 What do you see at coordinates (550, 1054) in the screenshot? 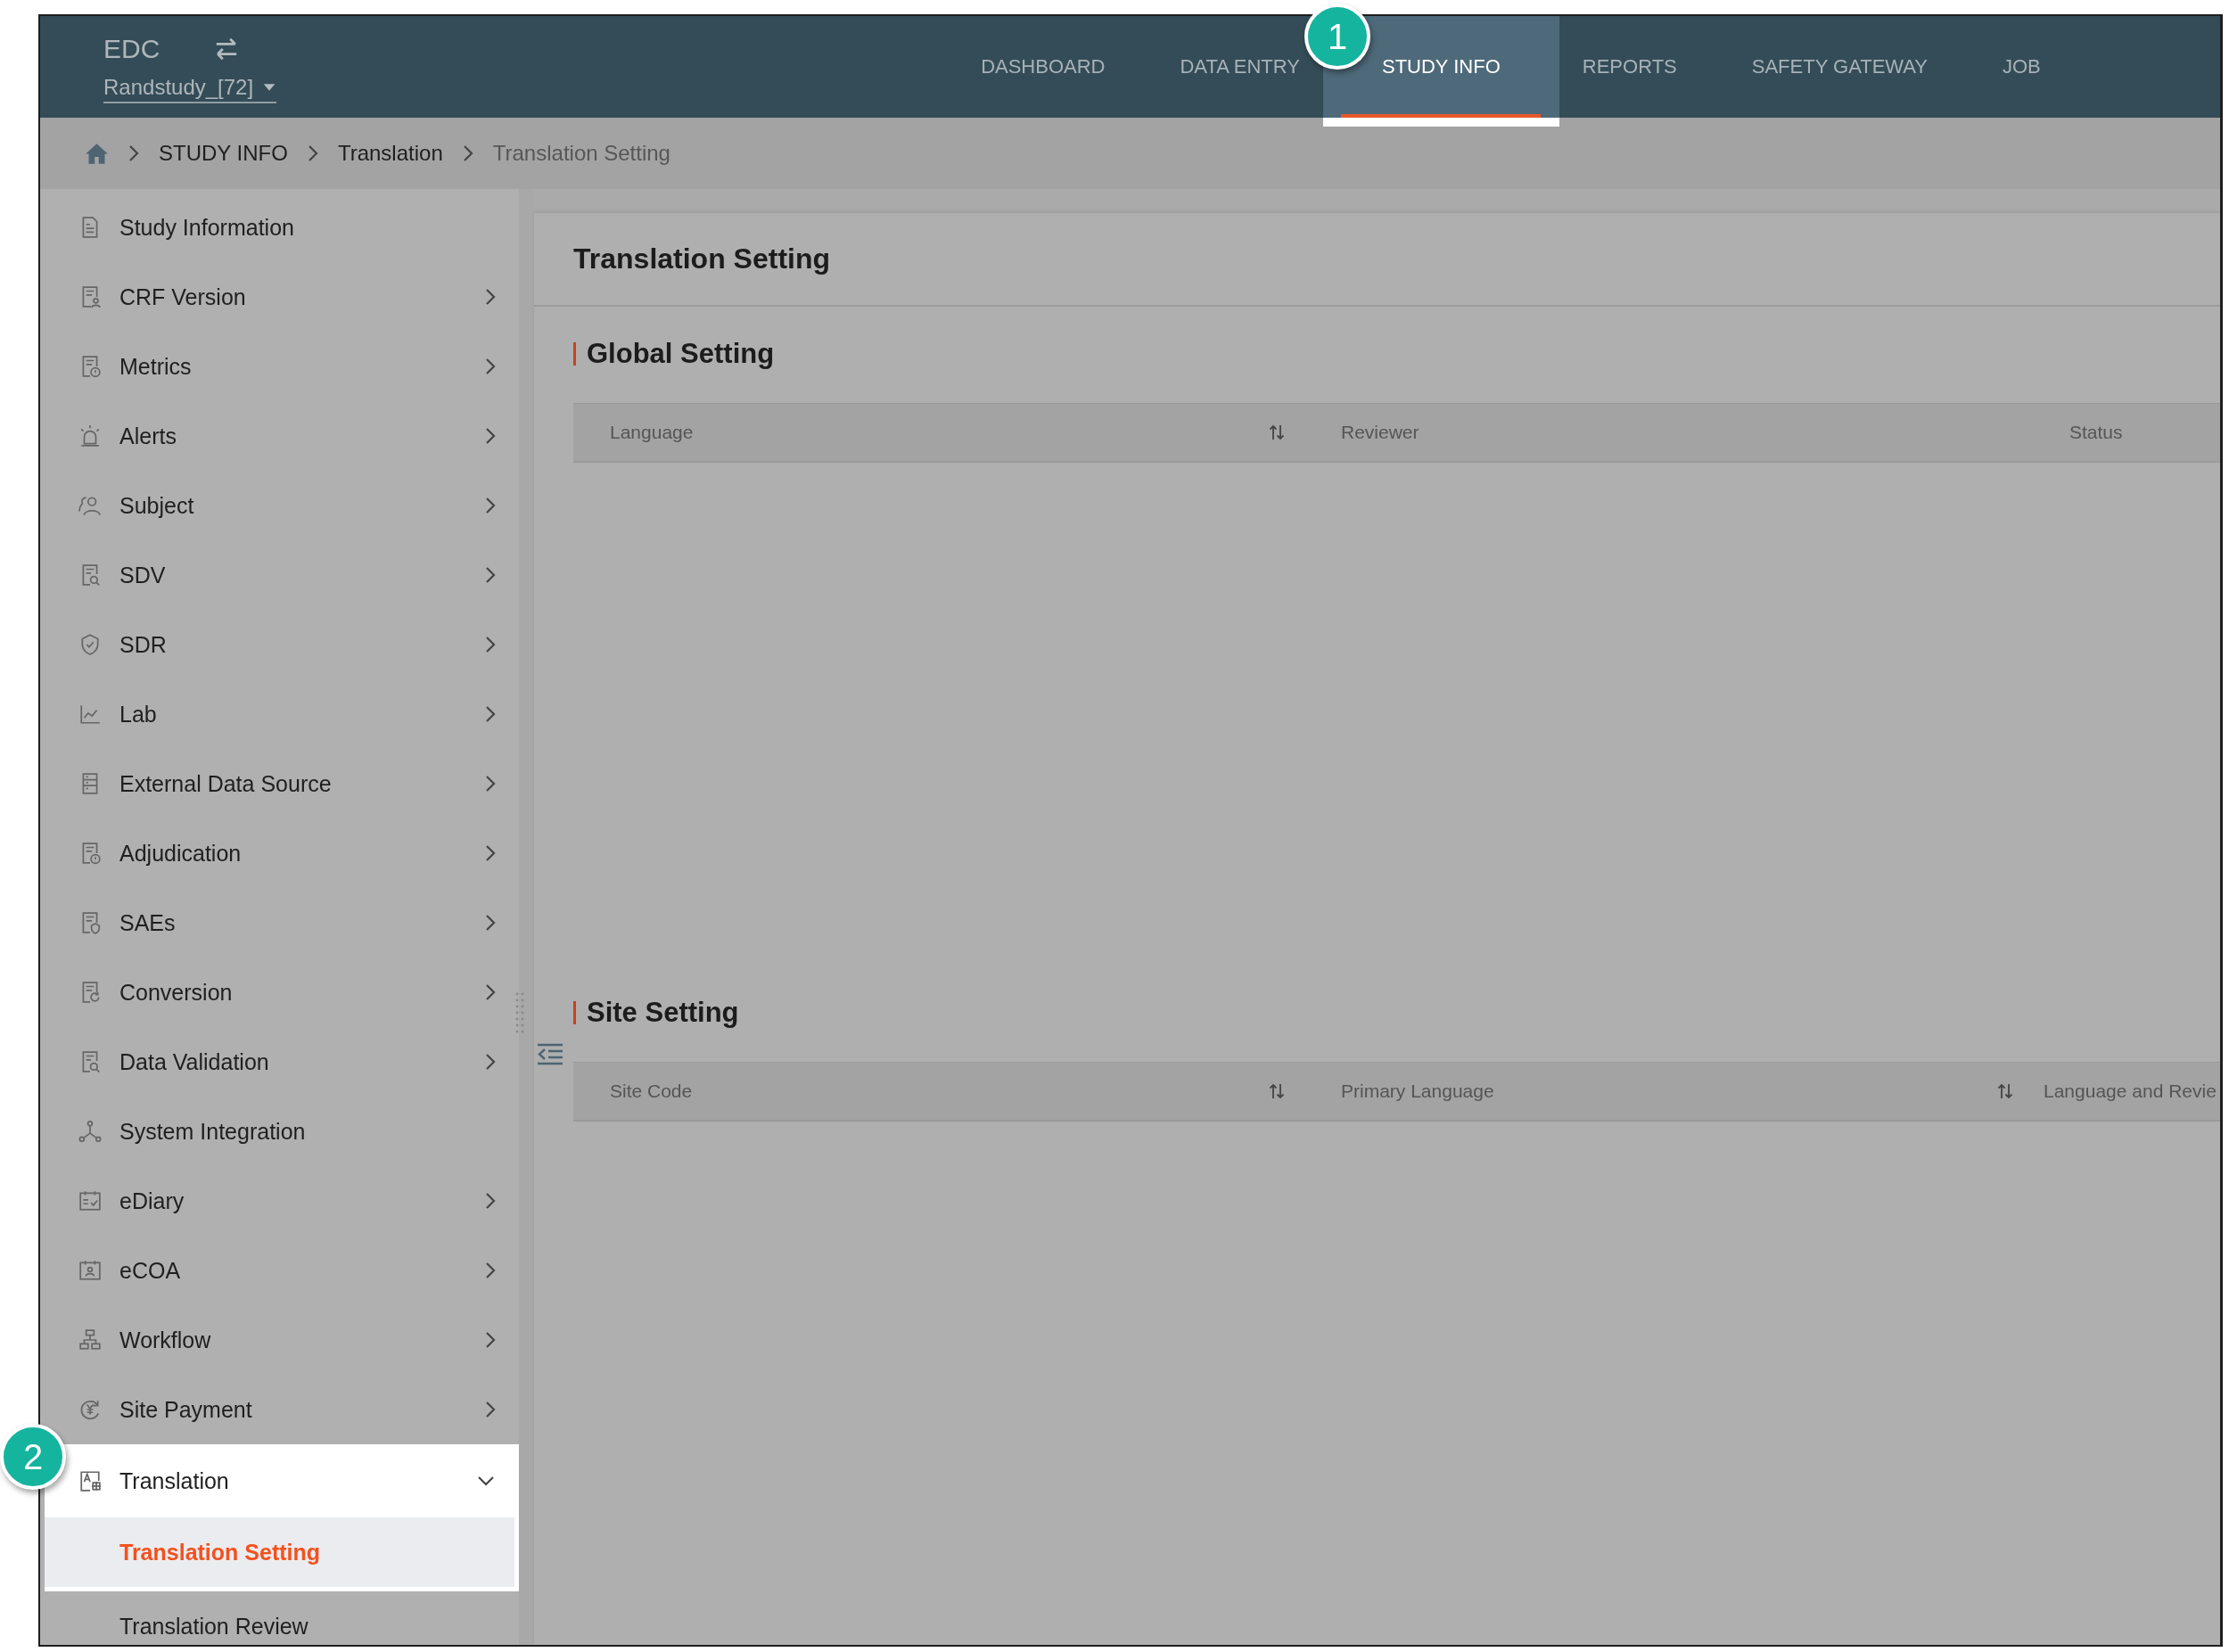
I see `collapse-sidebar-icon` at bounding box center [550, 1054].